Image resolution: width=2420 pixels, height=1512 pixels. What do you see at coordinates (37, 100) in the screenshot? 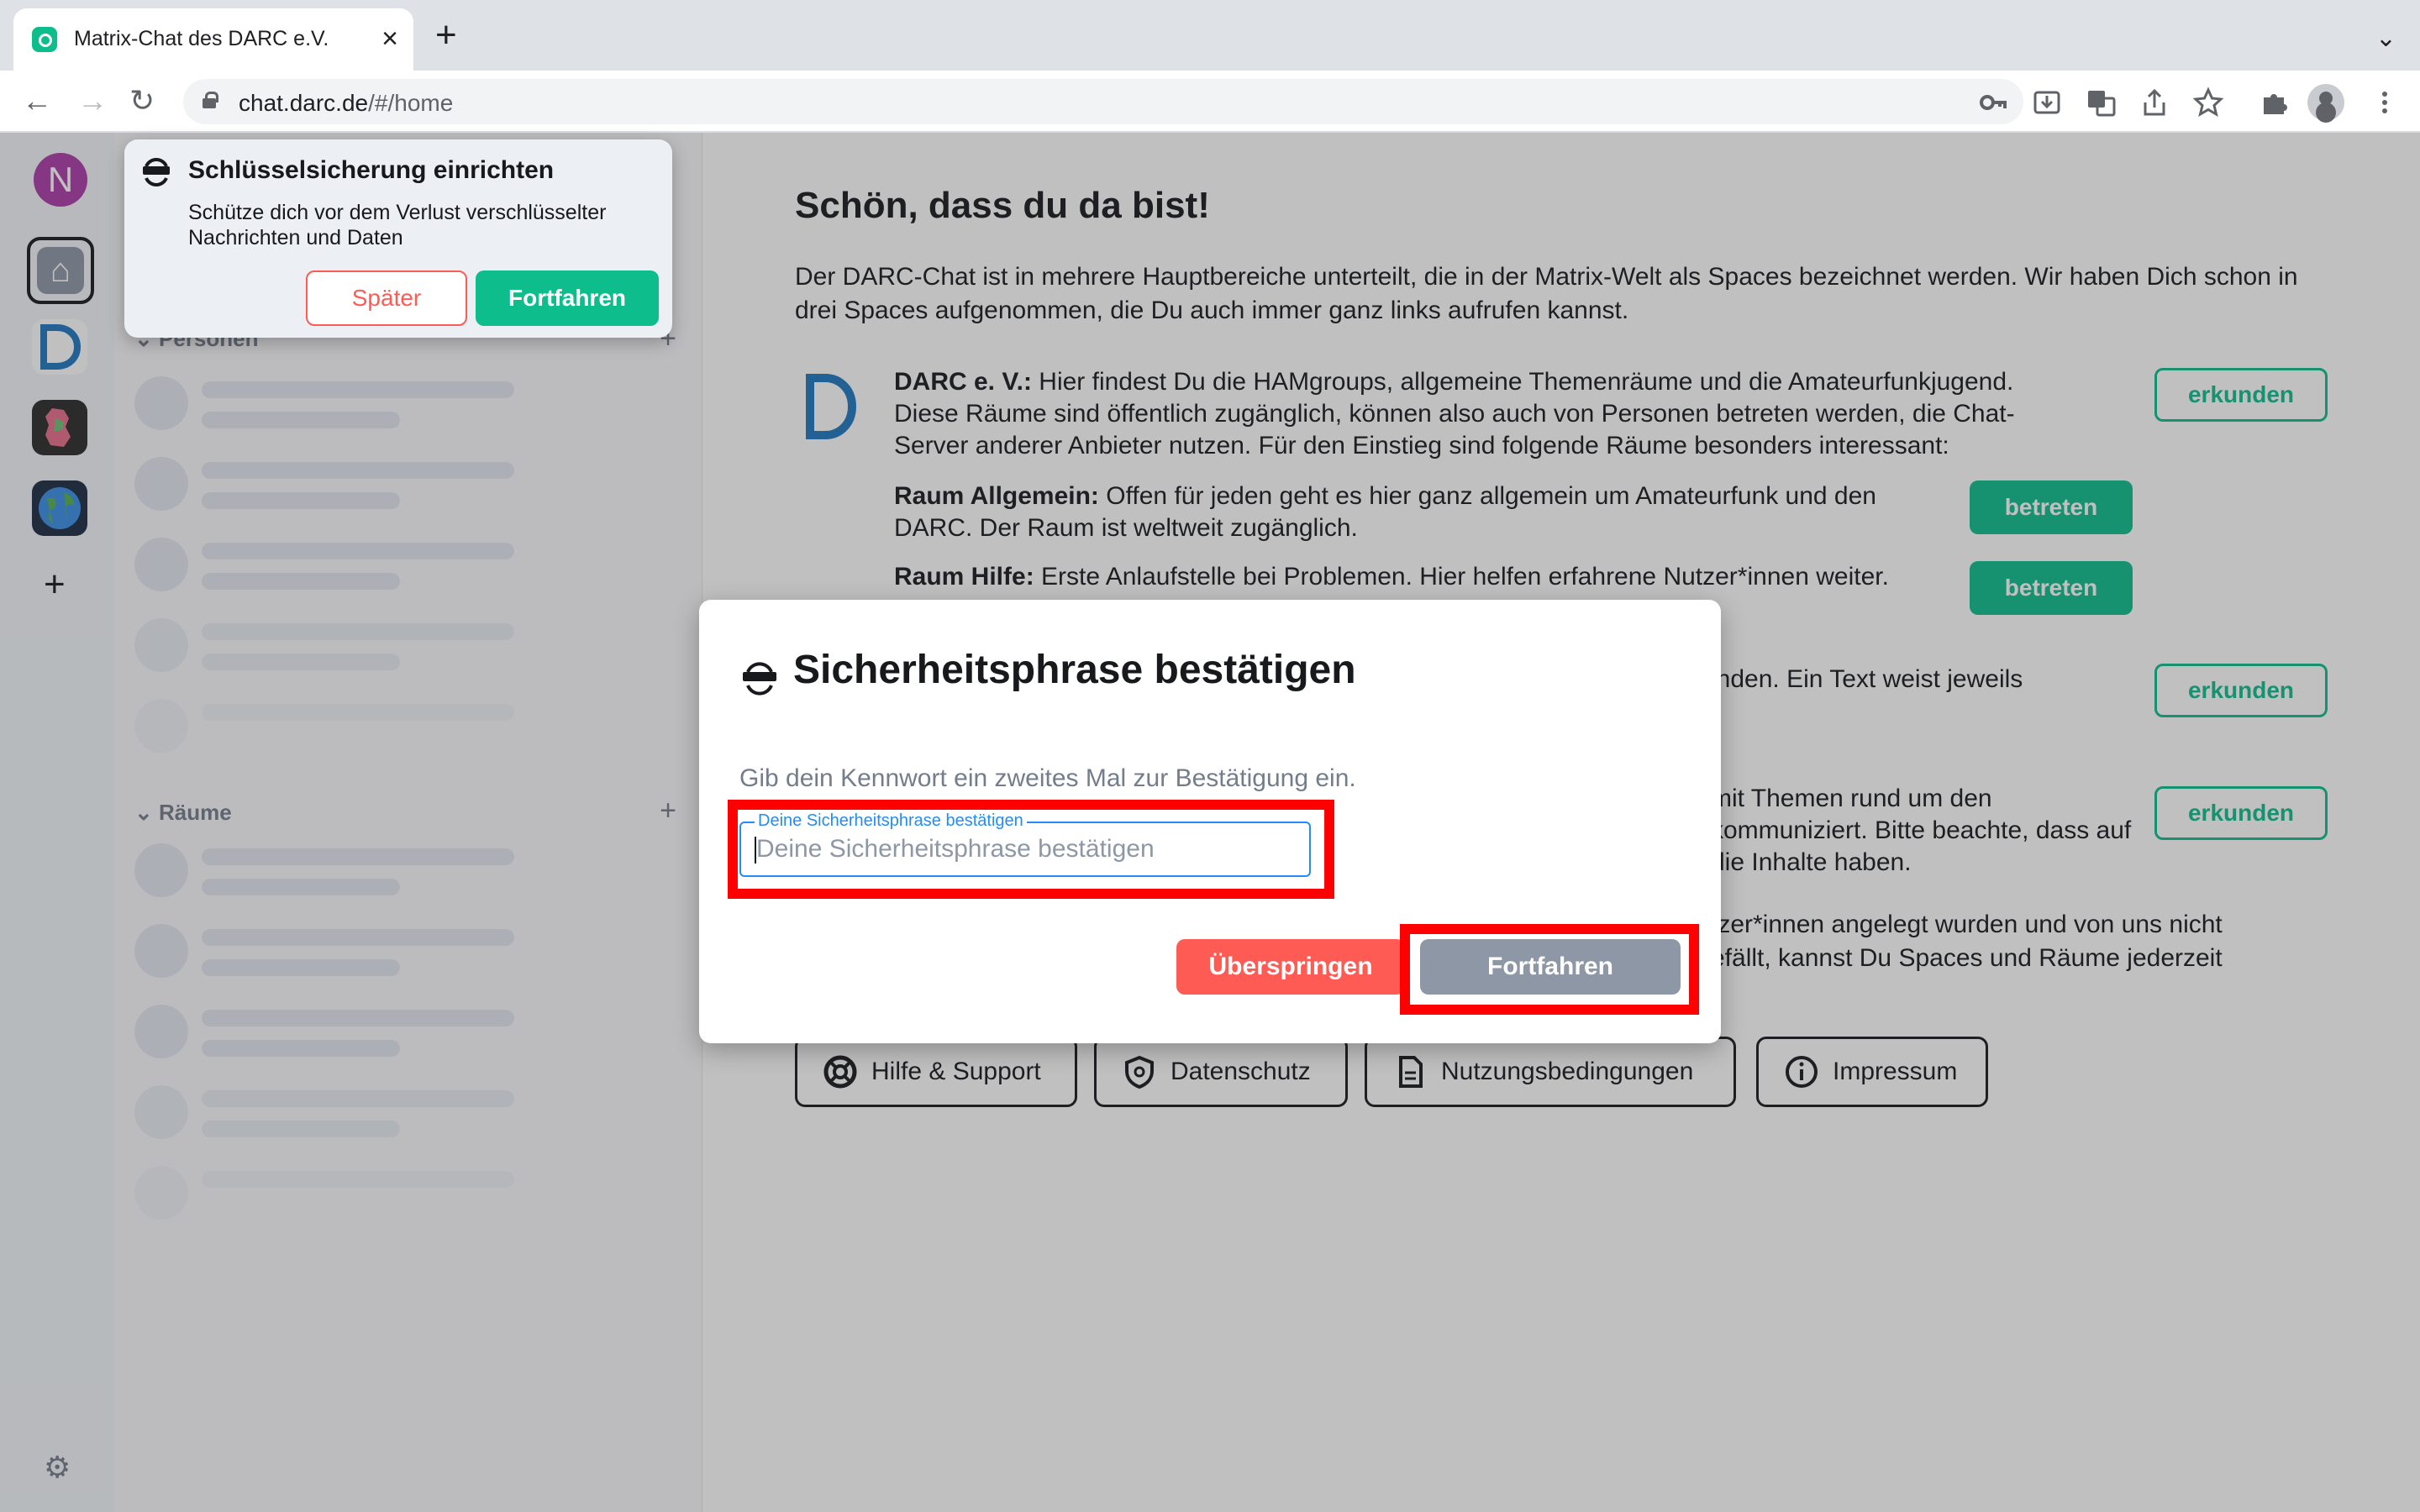
I see `back-button: ←` at bounding box center [37, 100].